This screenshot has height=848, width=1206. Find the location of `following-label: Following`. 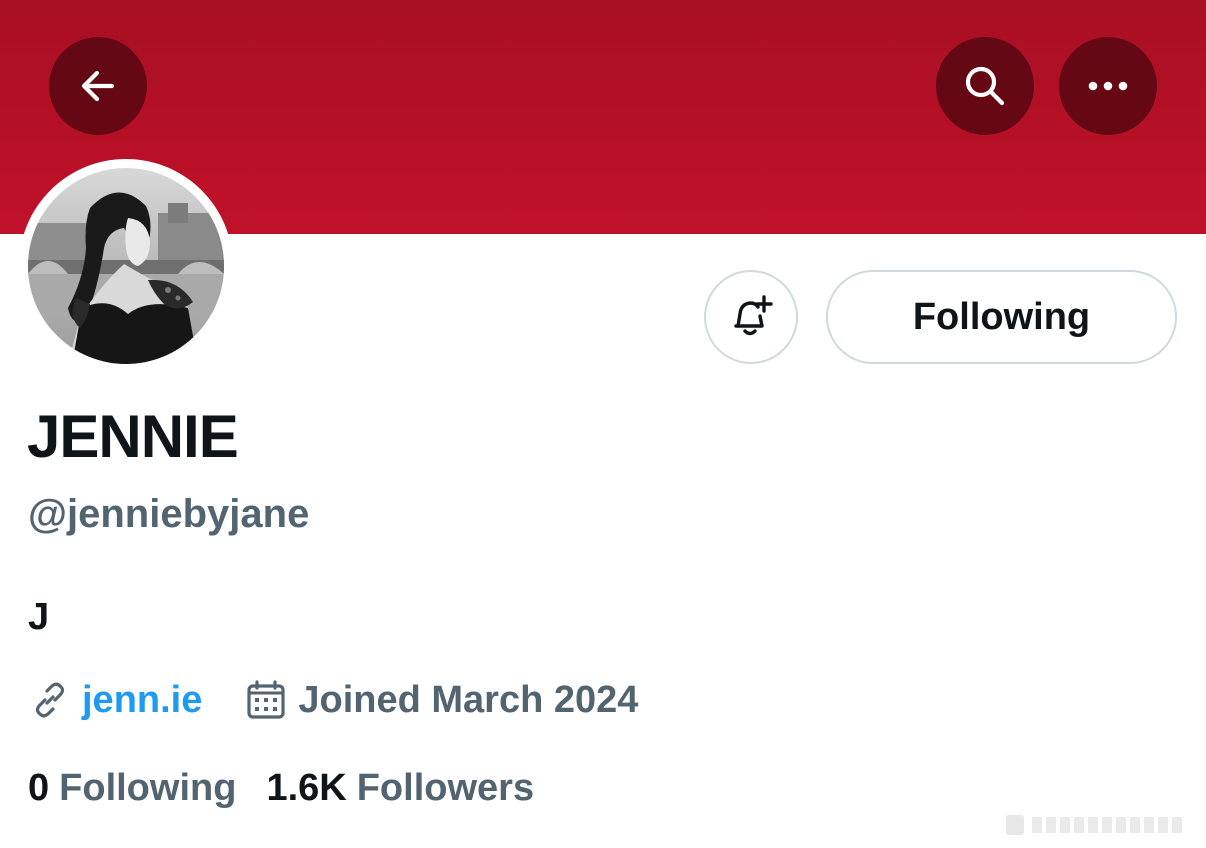

following-label: Following is located at coordinates (148, 787).